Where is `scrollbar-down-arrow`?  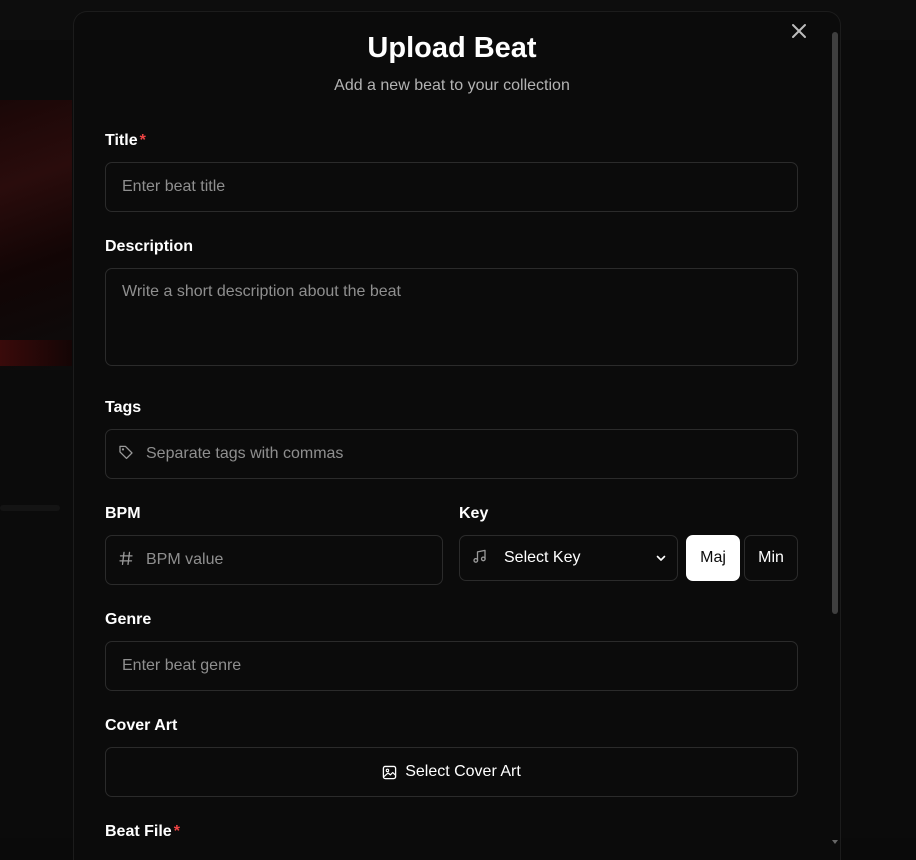 scrollbar-down-arrow is located at coordinates (835, 838).